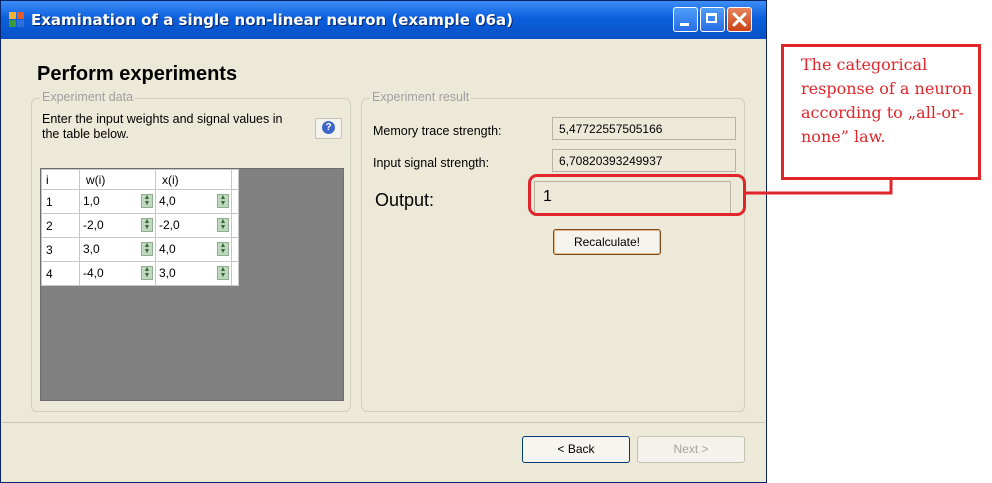 The width and height of the screenshot is (992, 483). I want to click on table-row: 4 -4,0 ▲ ▼ 3,0 ▲ ▼, so click(140, 273).